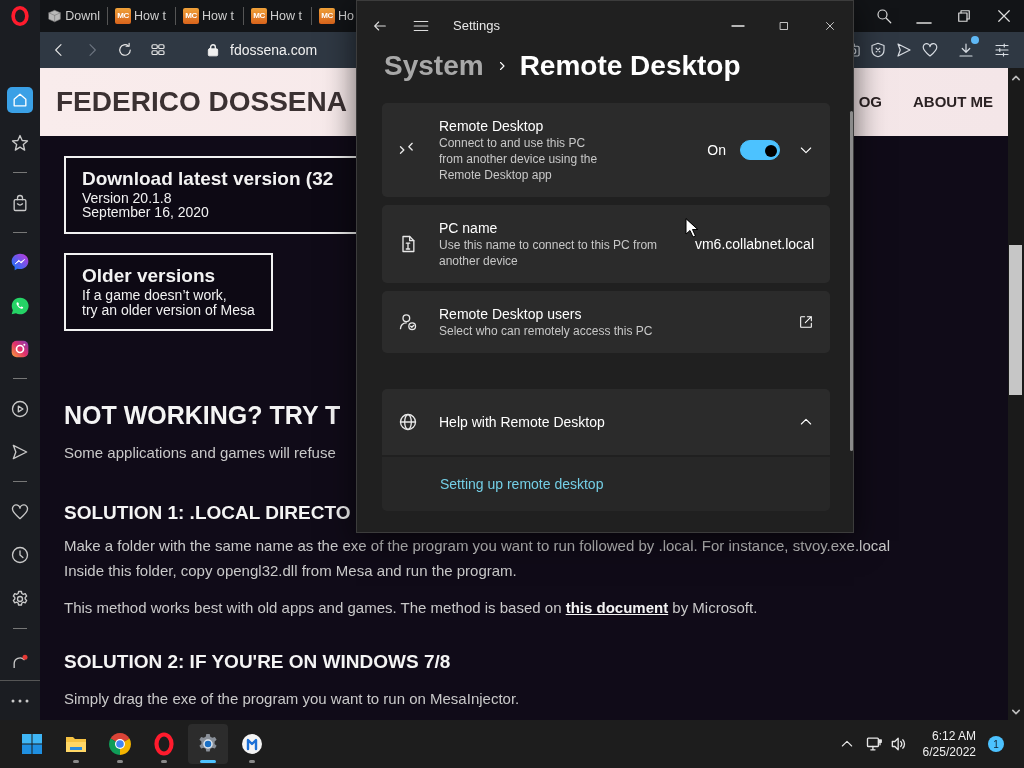  Describe the element at coordinates (20, 143) in the screenshot. I see `star-icon` at that location.